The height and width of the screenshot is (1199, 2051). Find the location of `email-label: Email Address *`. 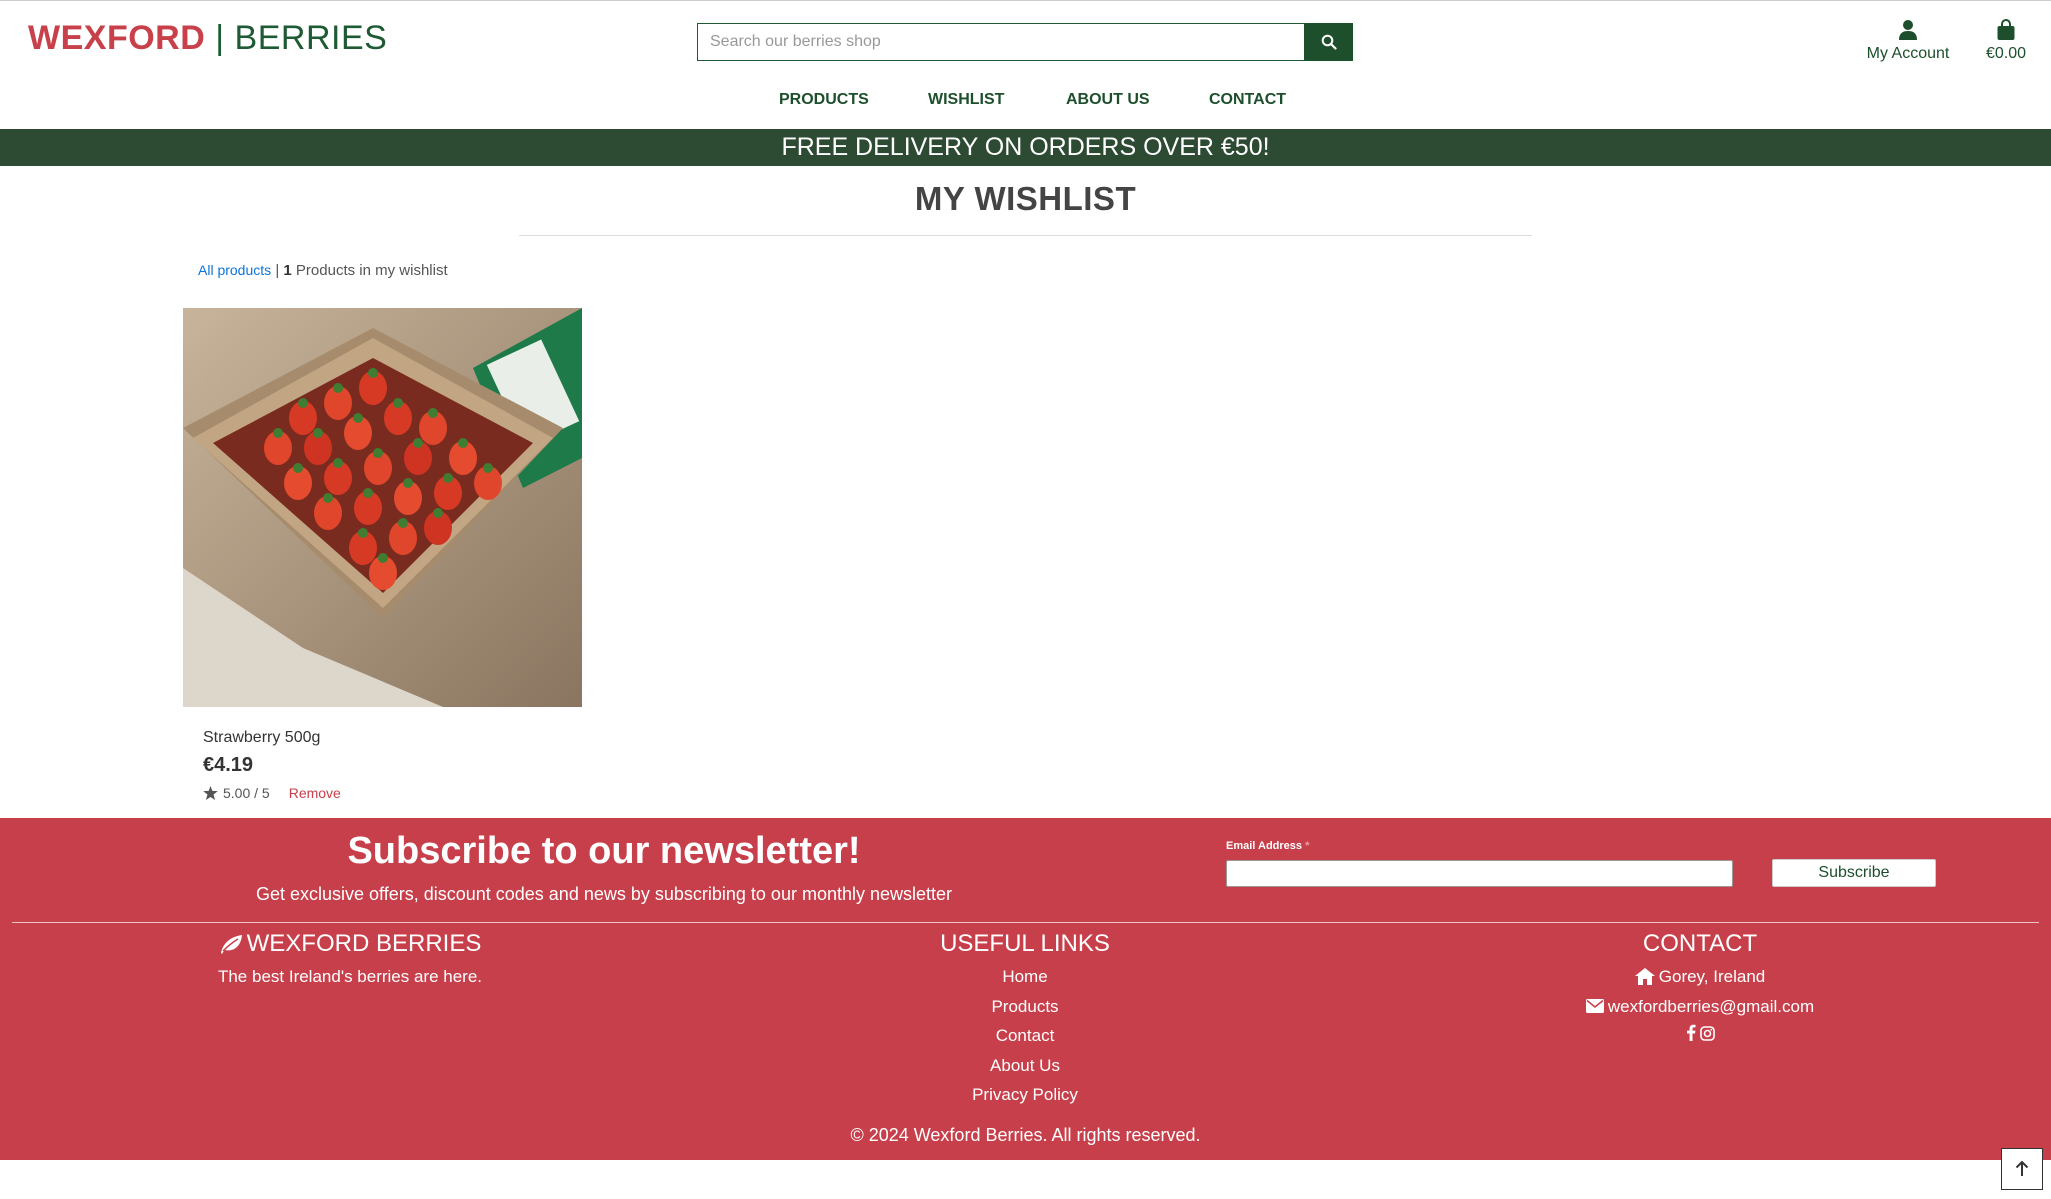

email-label: Email Address * is located at coordinates (1267, 846).